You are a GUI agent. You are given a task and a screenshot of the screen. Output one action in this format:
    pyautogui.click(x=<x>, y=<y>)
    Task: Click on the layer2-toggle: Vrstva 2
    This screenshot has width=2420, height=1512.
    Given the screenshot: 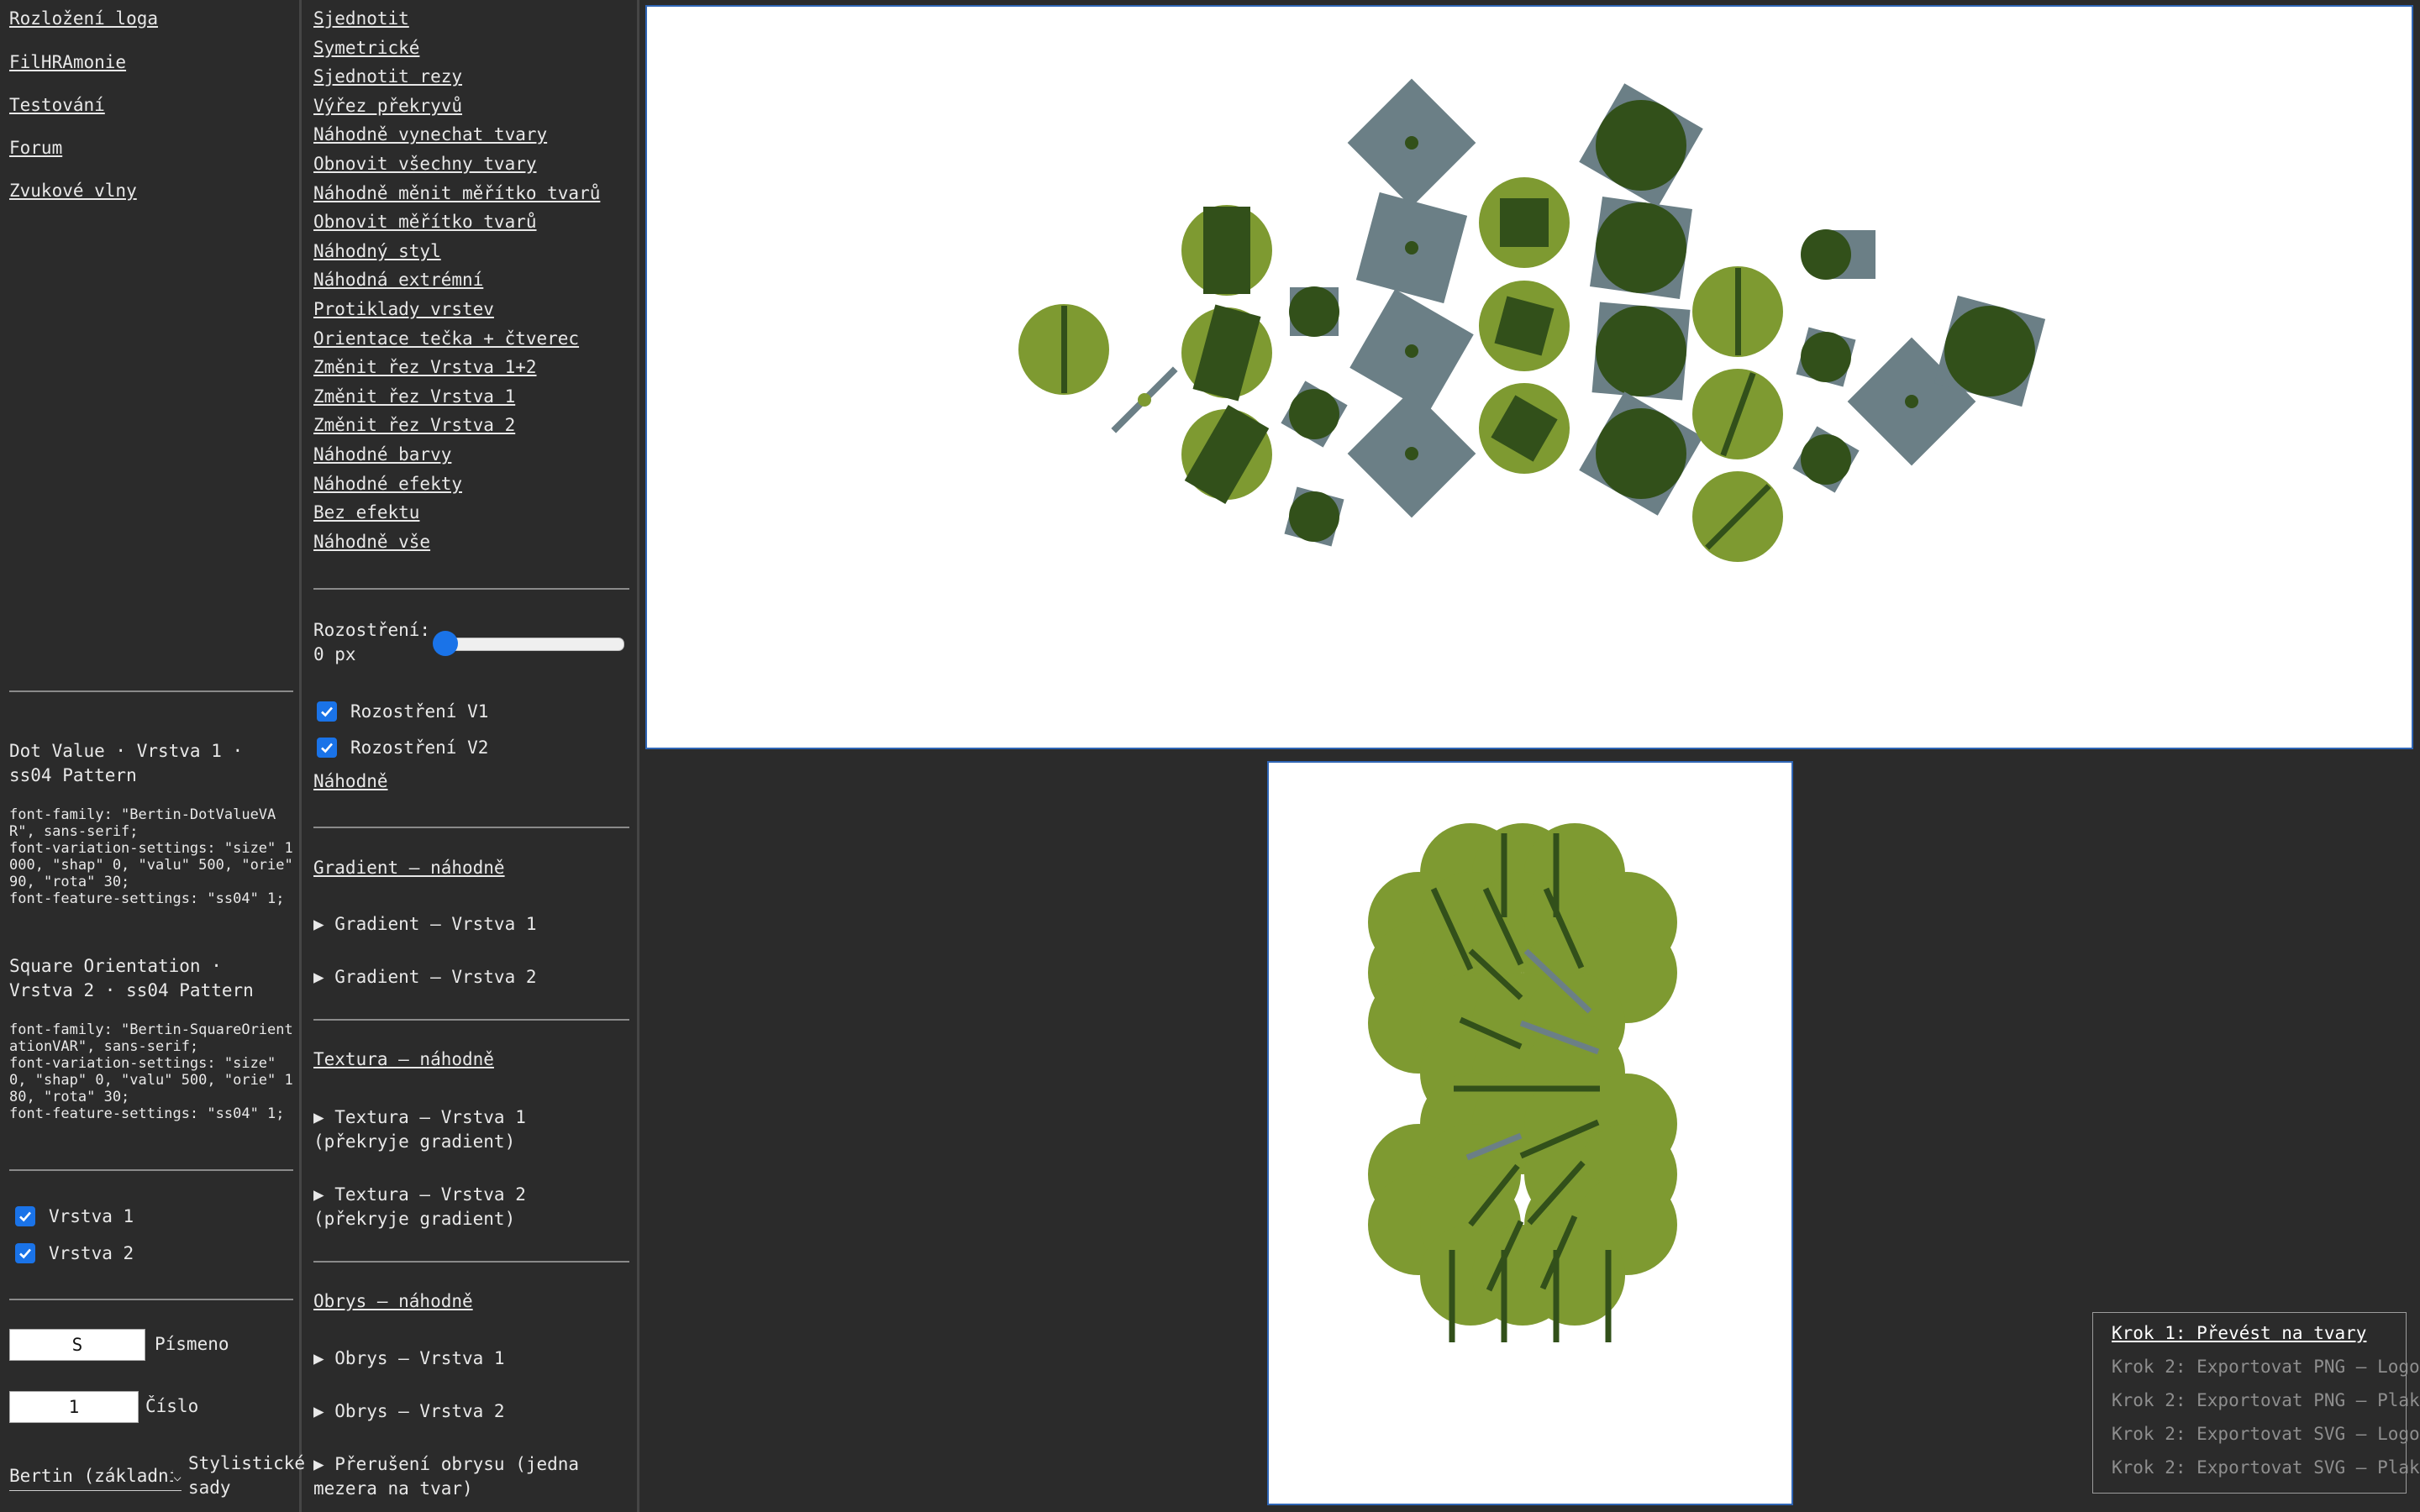 What is the action you would take?
    pyautogui.click(x=75, y=1253)
    